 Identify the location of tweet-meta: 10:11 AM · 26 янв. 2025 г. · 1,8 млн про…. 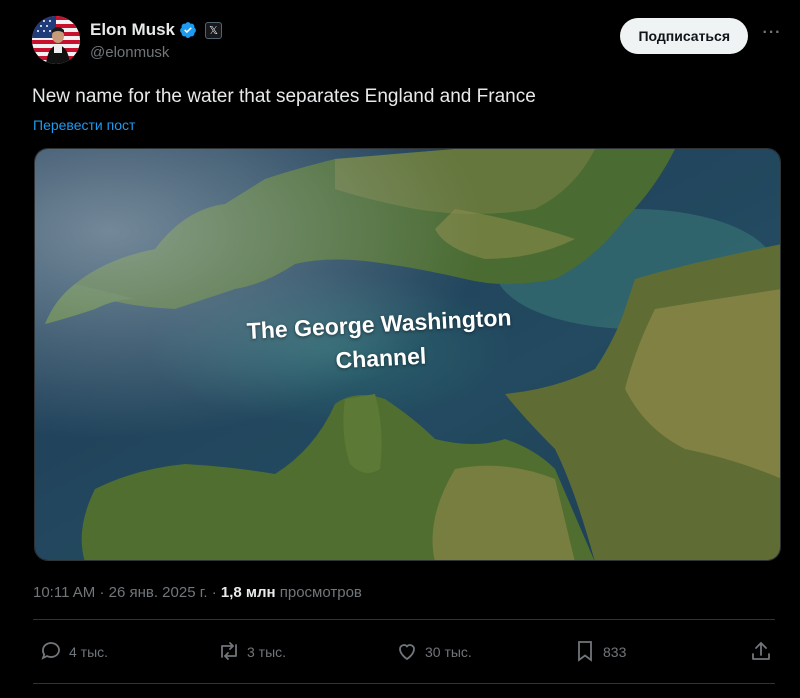
(197, 592).